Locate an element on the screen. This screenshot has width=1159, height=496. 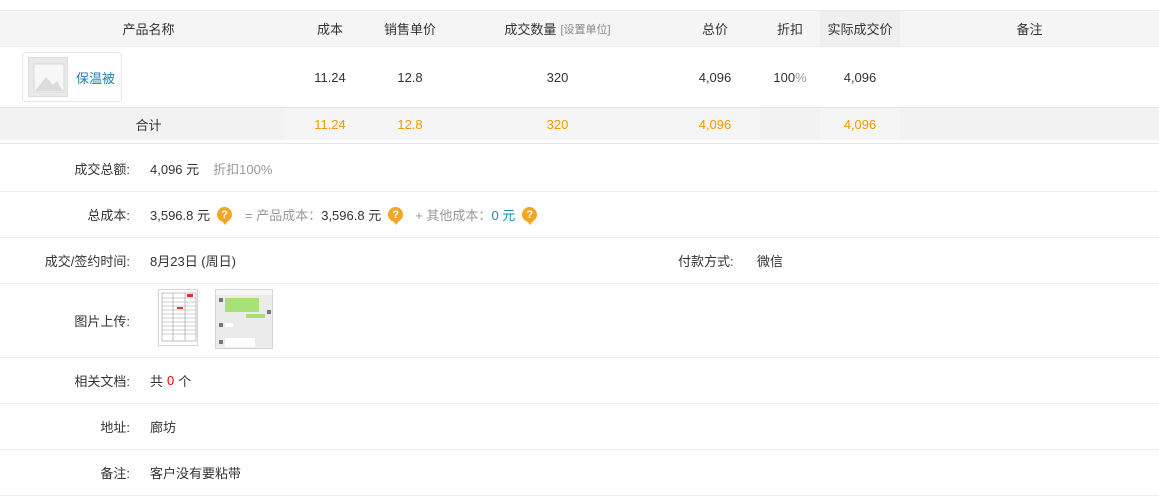
totals-total: 4,096 is located at coordinates (715, 124).